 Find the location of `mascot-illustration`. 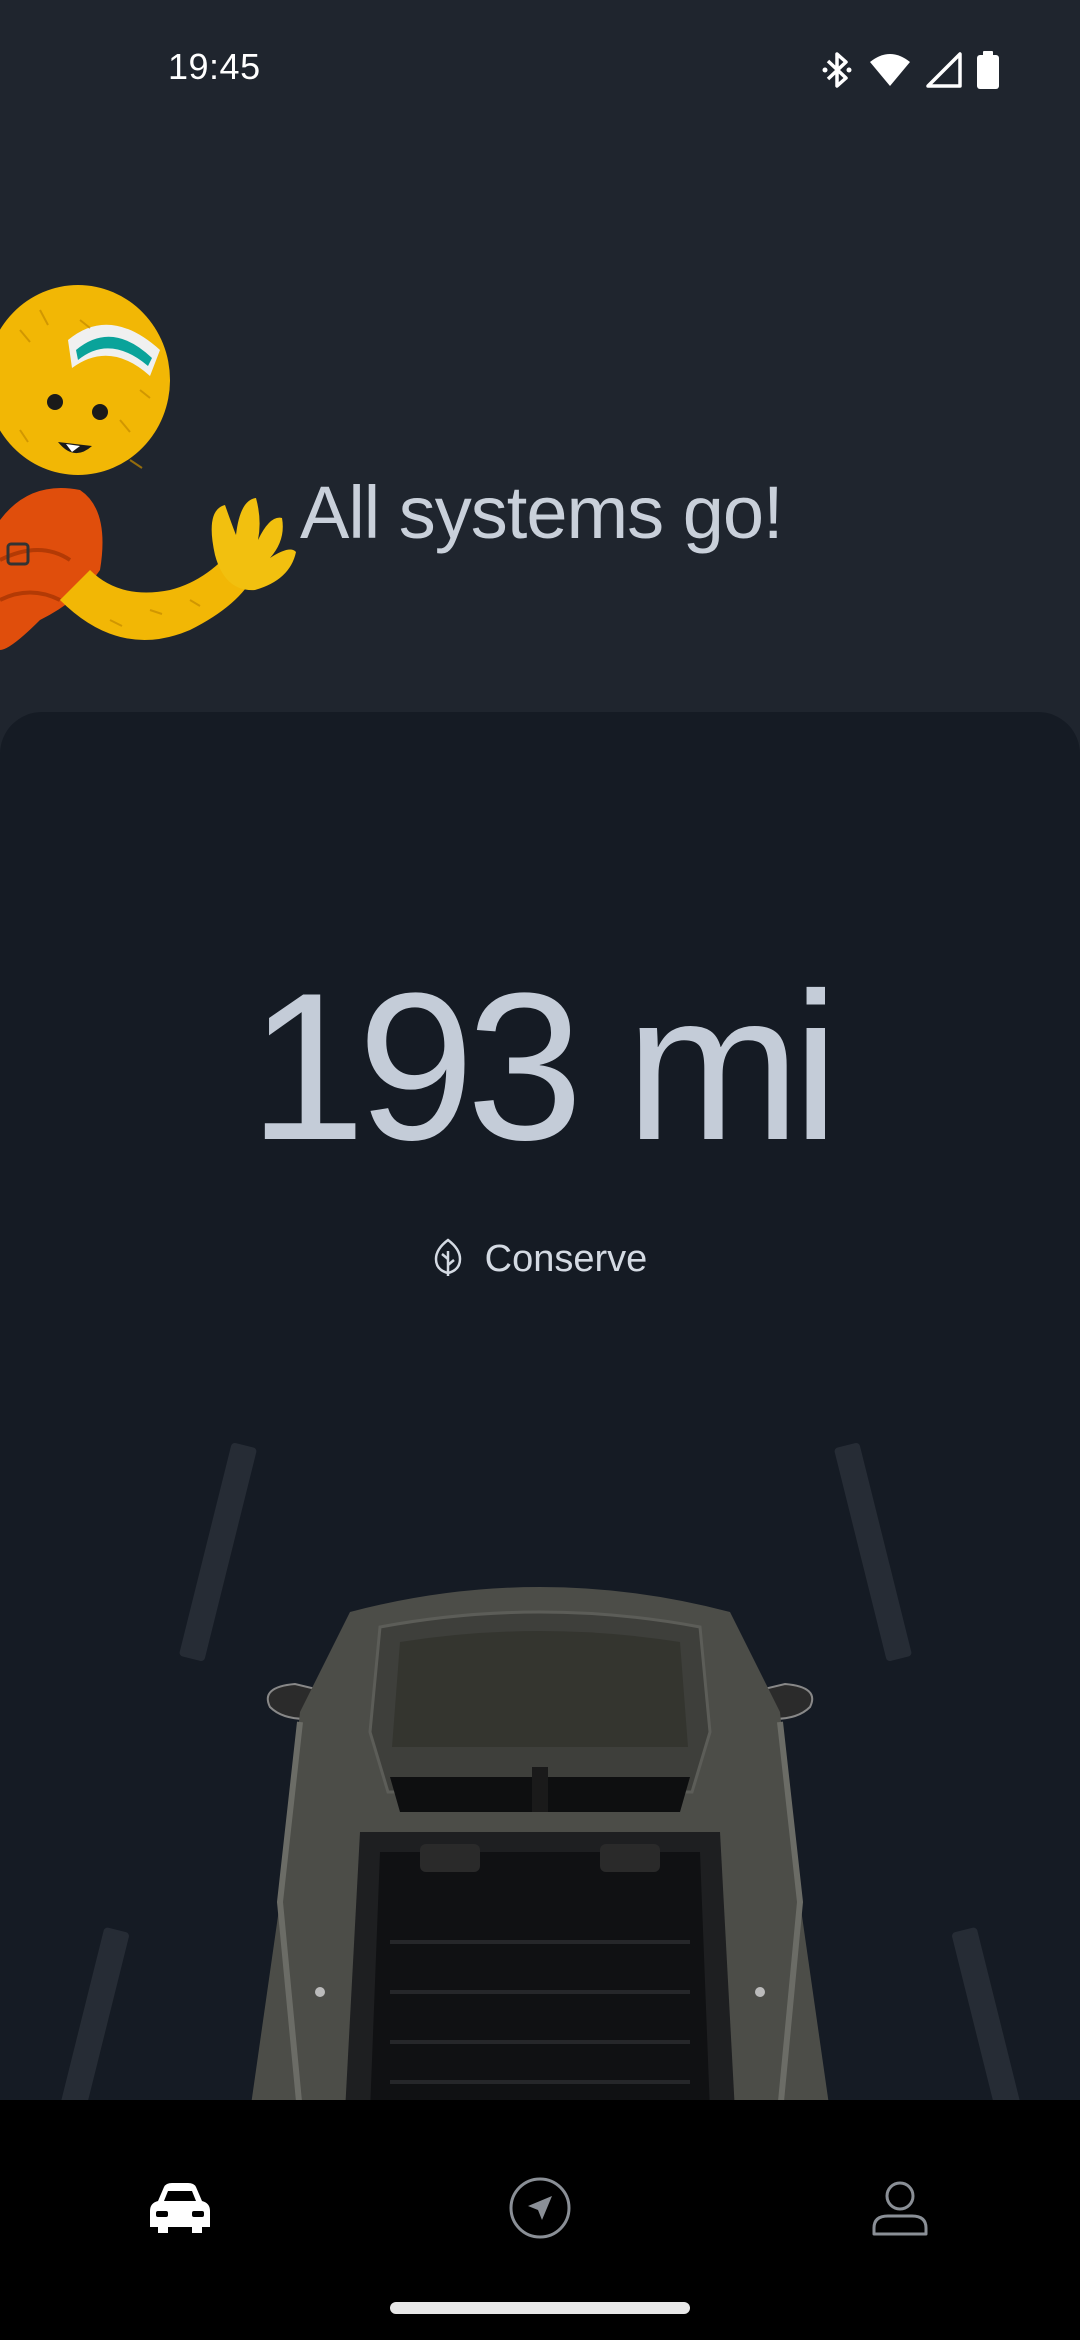

mascot-illustration is located at coordinates (150, 440).